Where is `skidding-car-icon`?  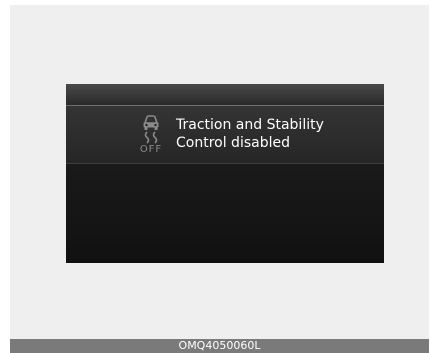
skidding-car-icon is located at coordinates (151, 129).